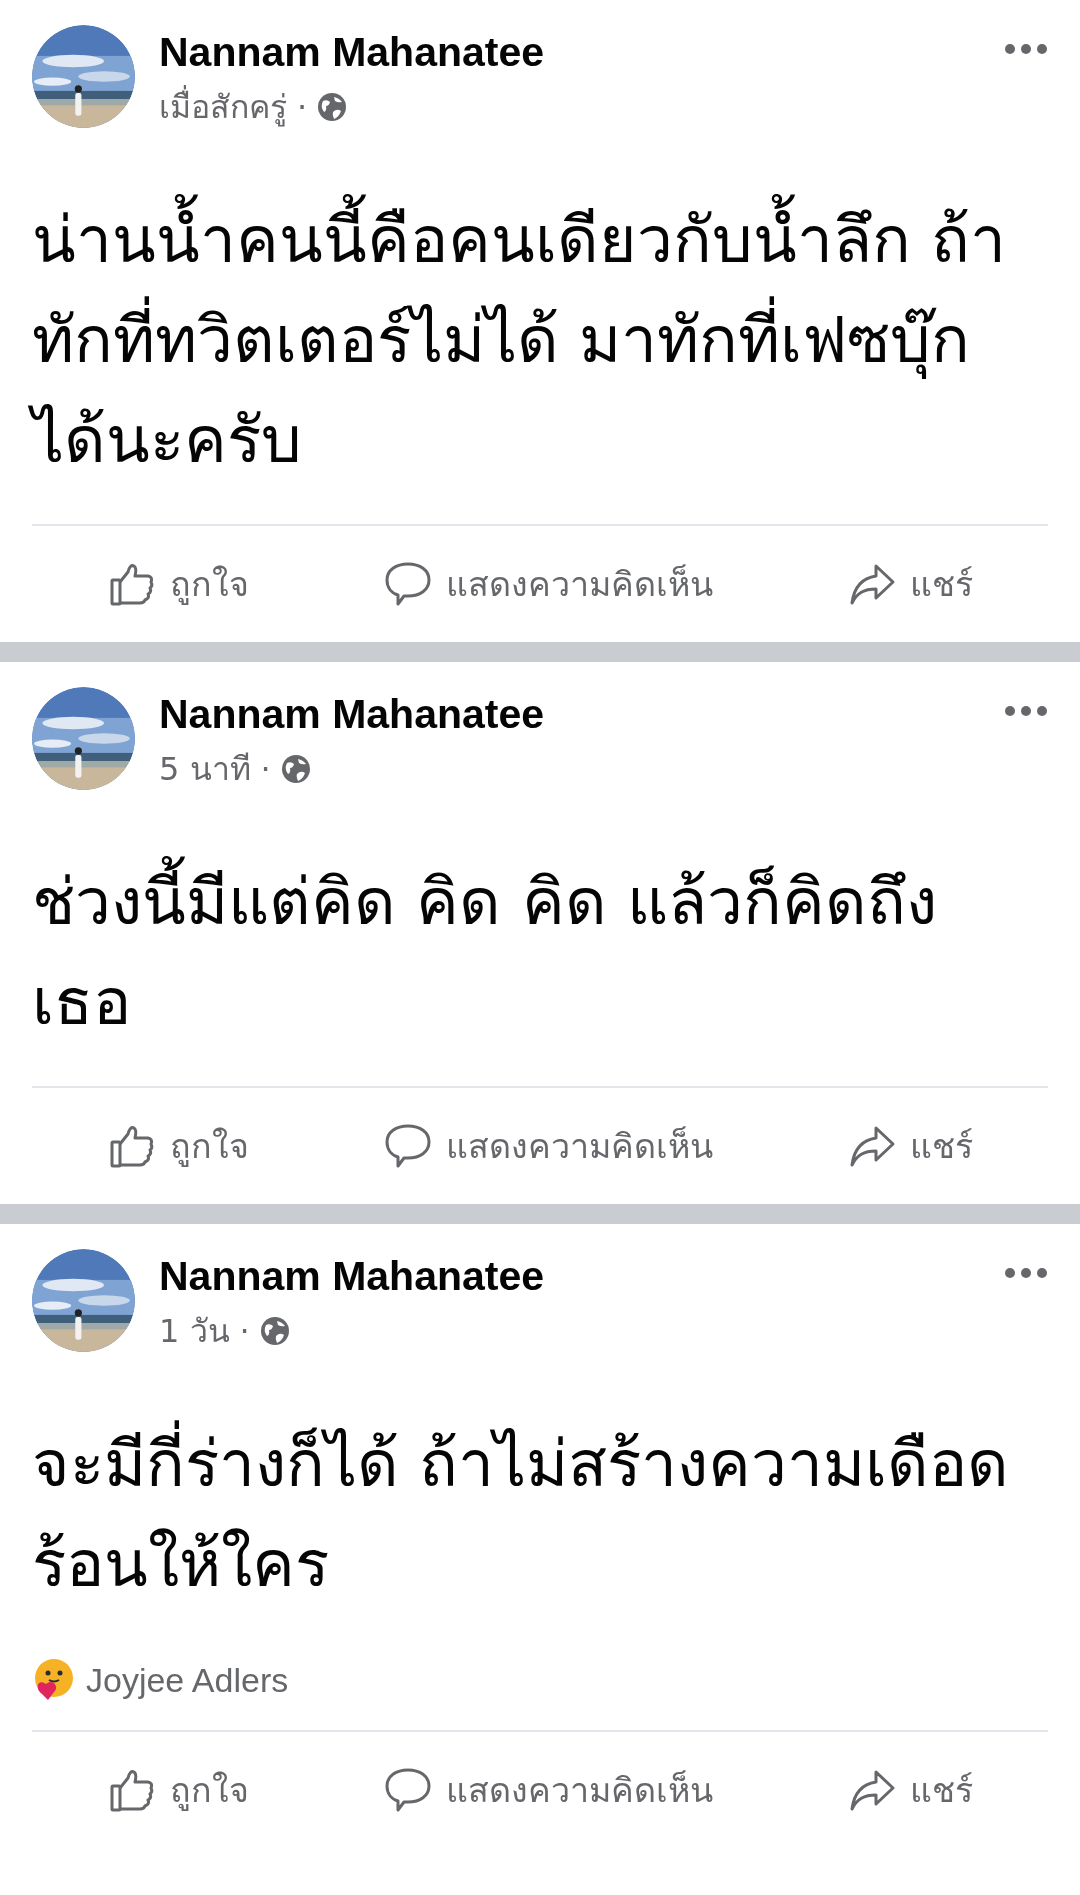 The height and width of the screenshot is (1895, 1080). Describe the element at coordinates (54, 1680) in the screenshot. I see `care-emoji-icon` at that location.